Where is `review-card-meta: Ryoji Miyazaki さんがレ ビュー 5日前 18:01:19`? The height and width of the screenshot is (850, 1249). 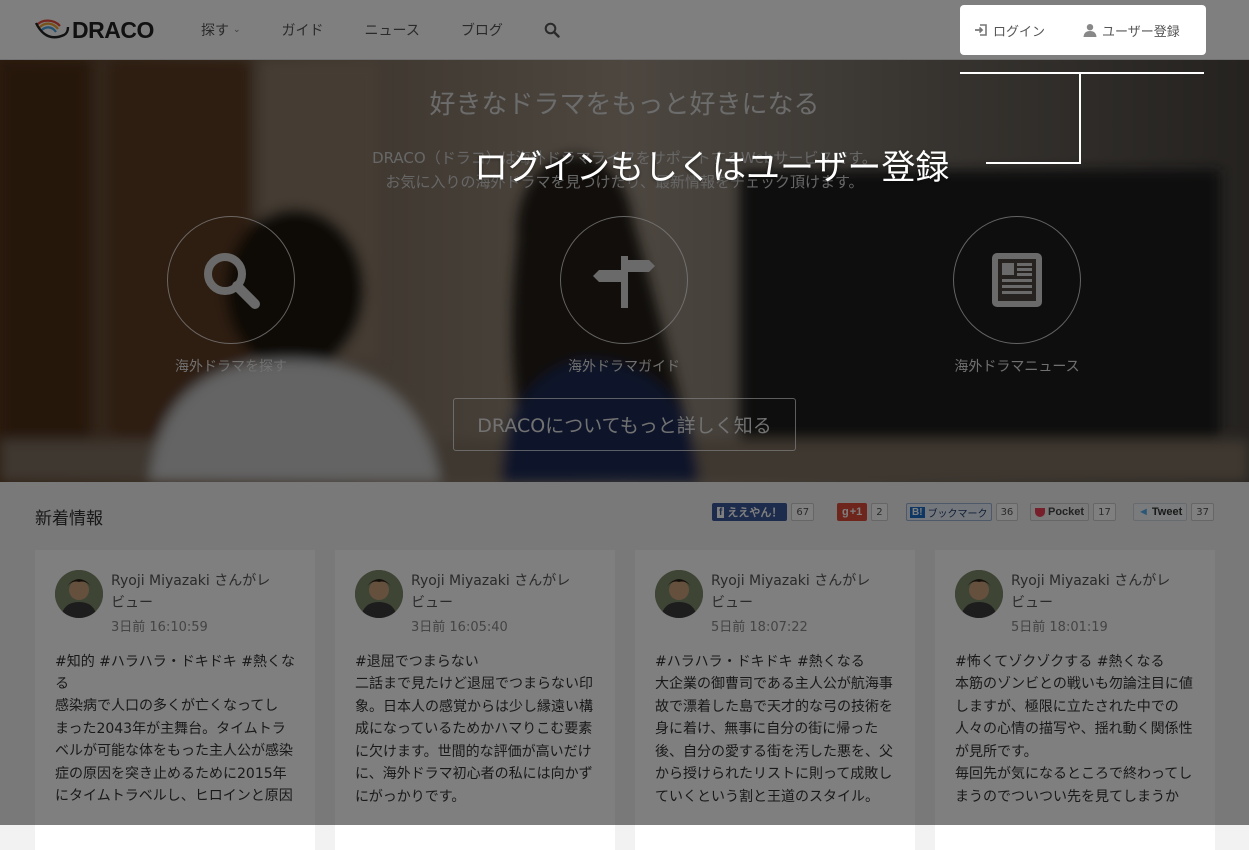
review-card-meta: Ryoji Miyazaki さんがレ ビュー 5日前 18:01:19 is located at coordinates (1090, 602).